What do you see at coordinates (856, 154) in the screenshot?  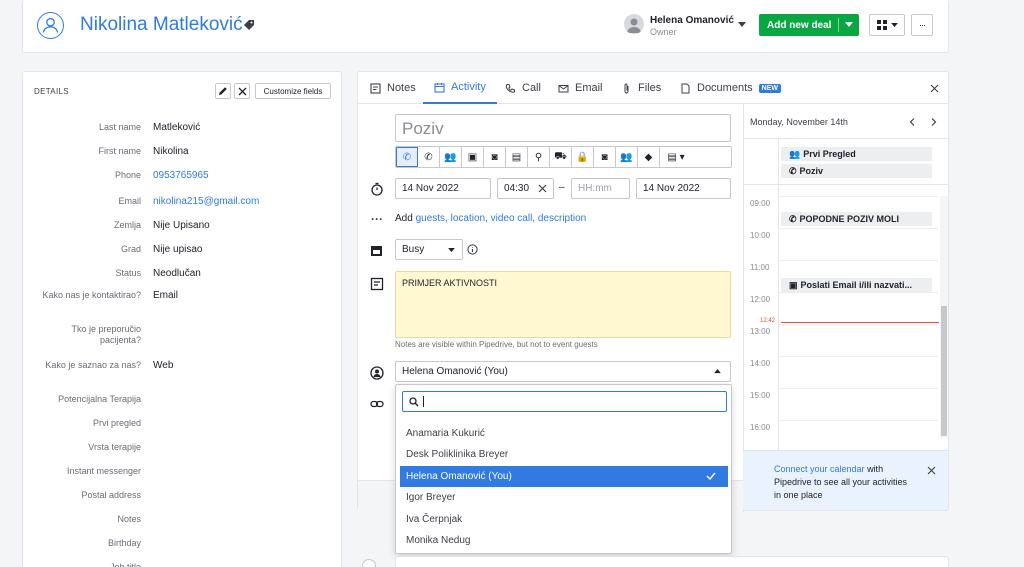 I see `allday-event: 👥 Prvi Pregled` at bounding box center [856, 154].